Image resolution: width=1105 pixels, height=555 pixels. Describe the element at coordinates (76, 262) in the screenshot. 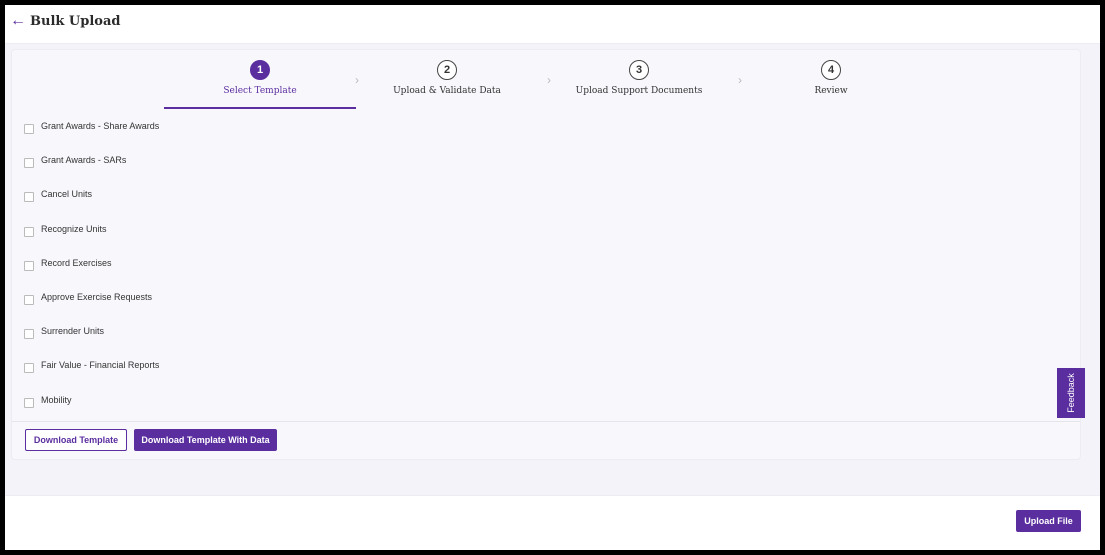

I see `template-label: Record Exercises` at that location.